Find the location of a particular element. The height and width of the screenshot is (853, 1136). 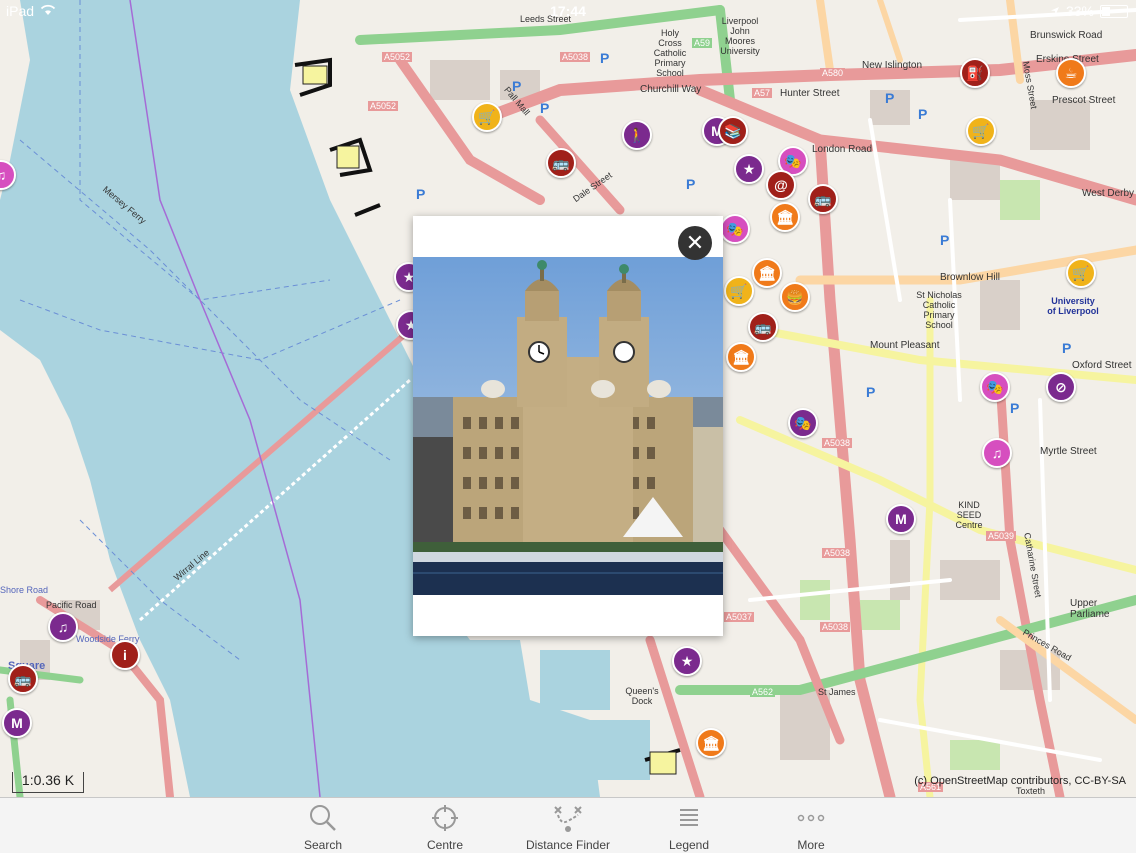

legend-label: Legend is located at coordinates (689, 845).